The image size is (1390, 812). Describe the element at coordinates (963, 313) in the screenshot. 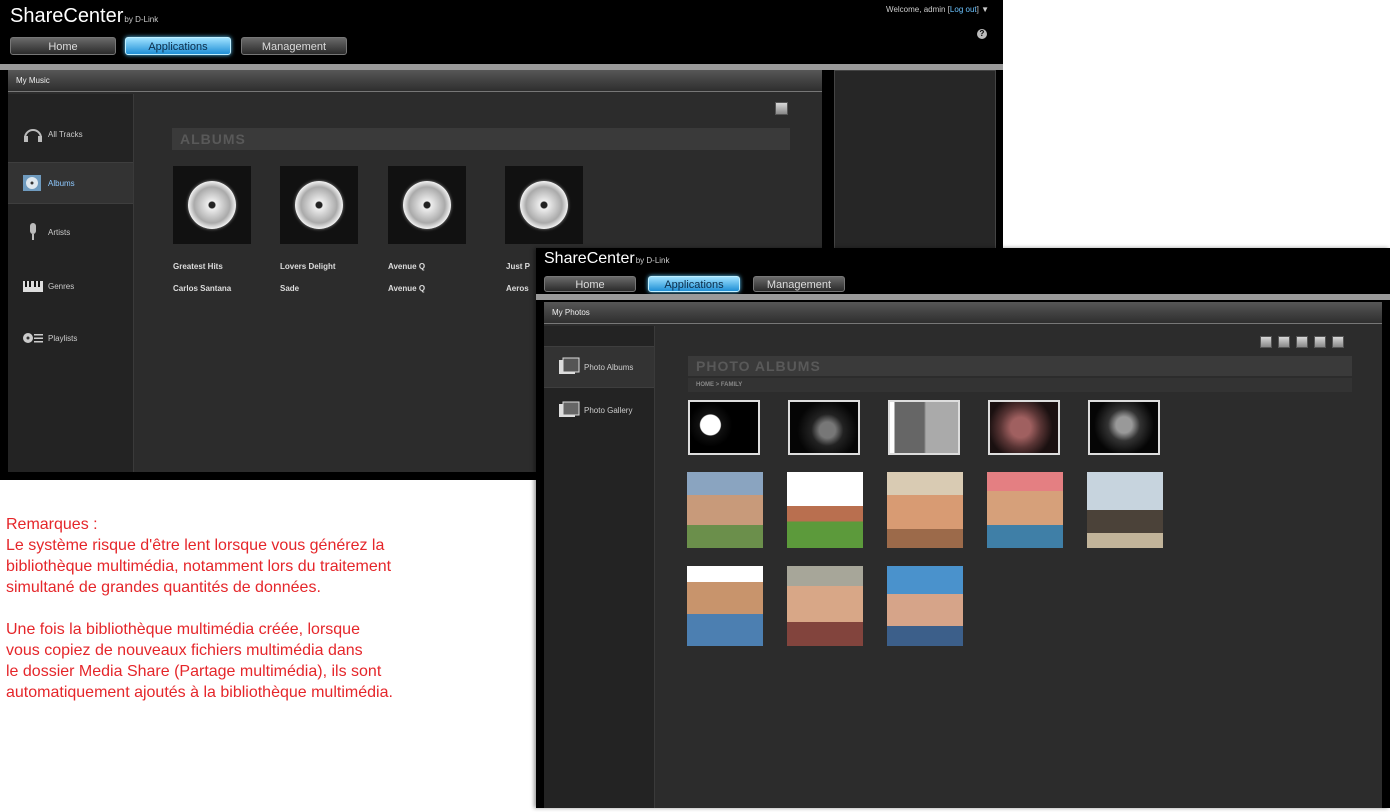

I see `panel-title: My Photos` at that location.